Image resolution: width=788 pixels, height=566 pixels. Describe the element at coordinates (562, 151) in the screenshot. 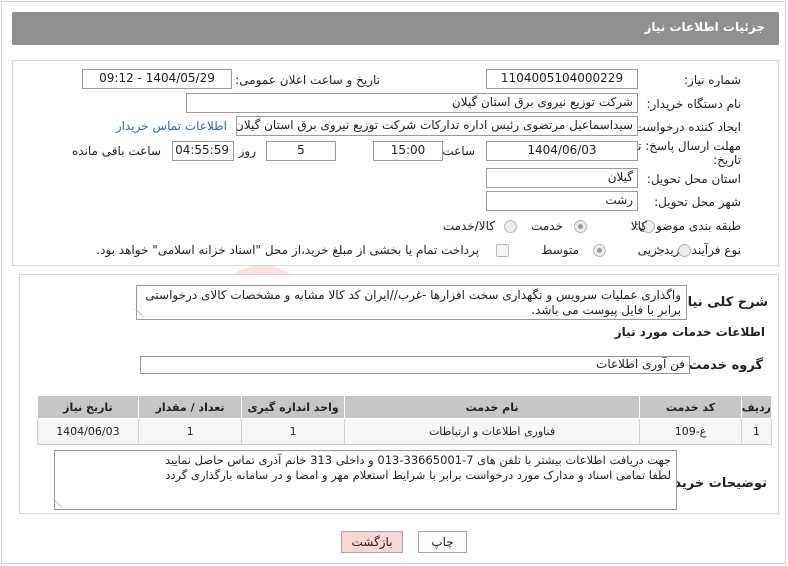

I see `deadline-date-field: 1404/06/03` at that location.